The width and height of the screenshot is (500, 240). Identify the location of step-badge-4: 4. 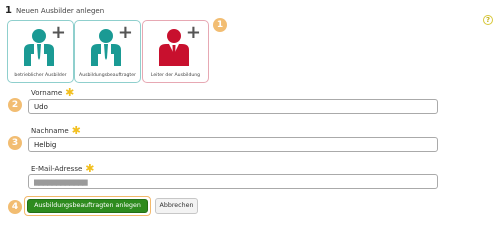
(15, 207).